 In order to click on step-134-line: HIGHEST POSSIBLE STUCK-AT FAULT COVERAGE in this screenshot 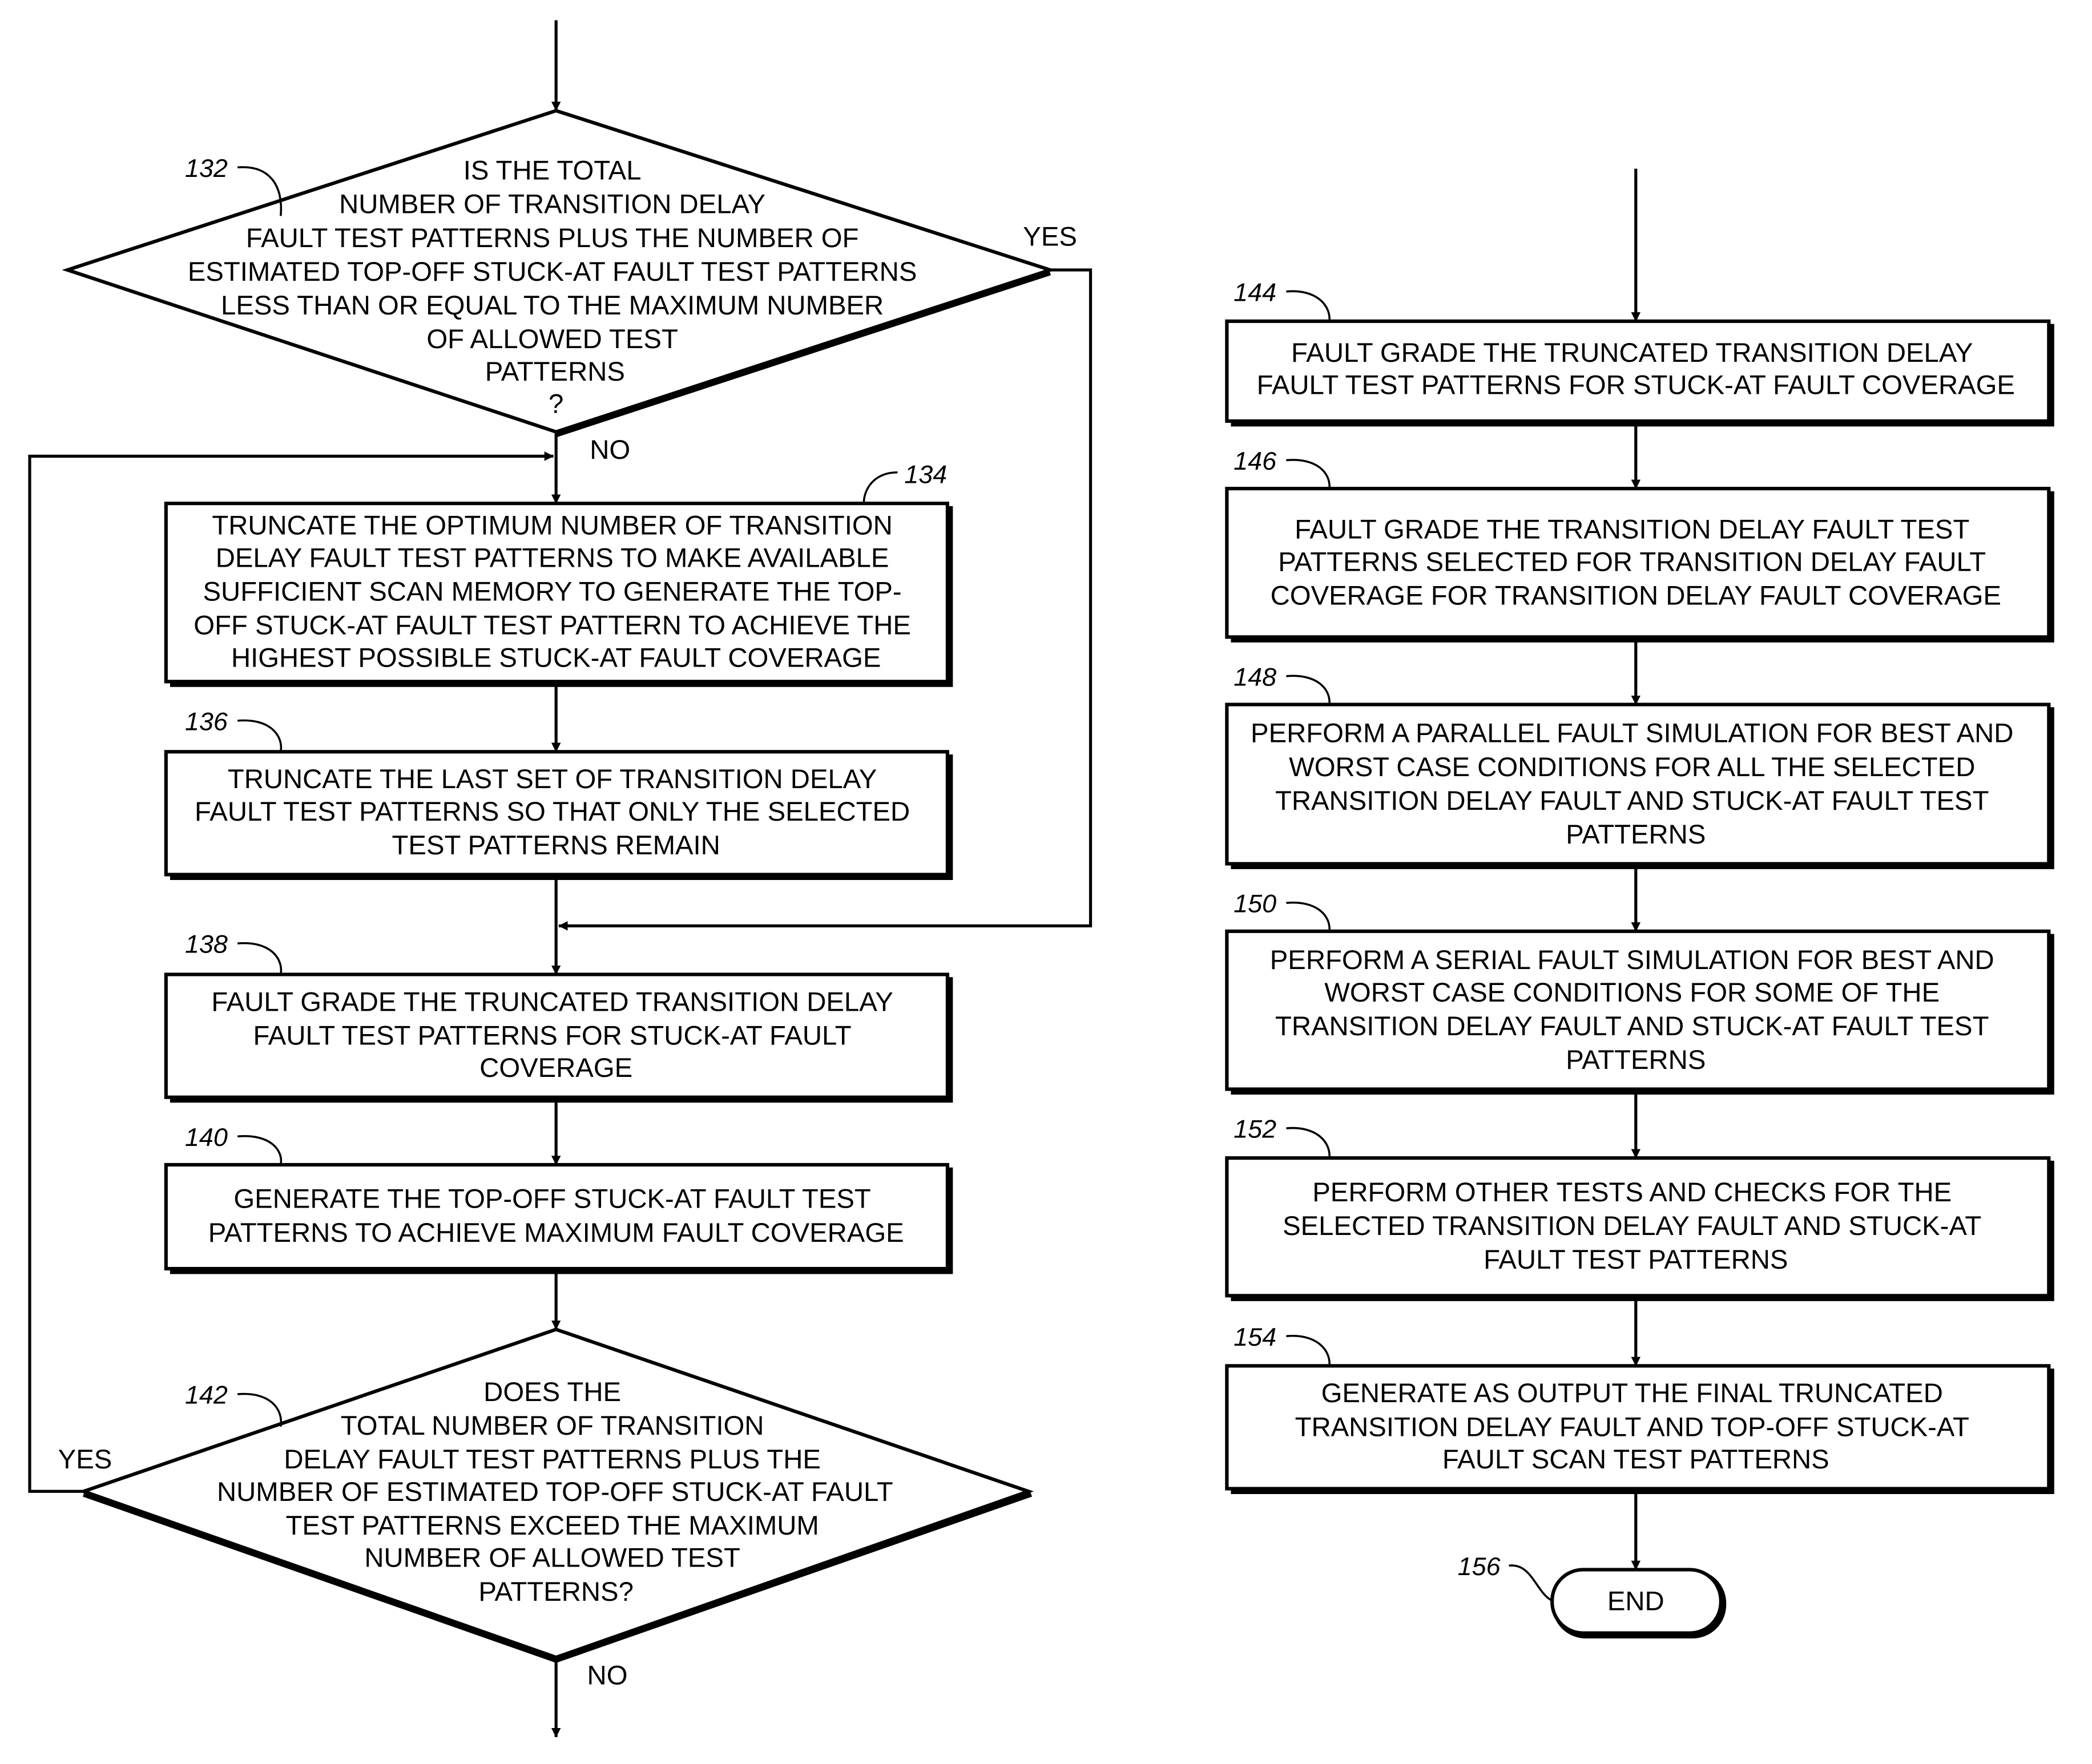, I will do `click(556, 658)`.